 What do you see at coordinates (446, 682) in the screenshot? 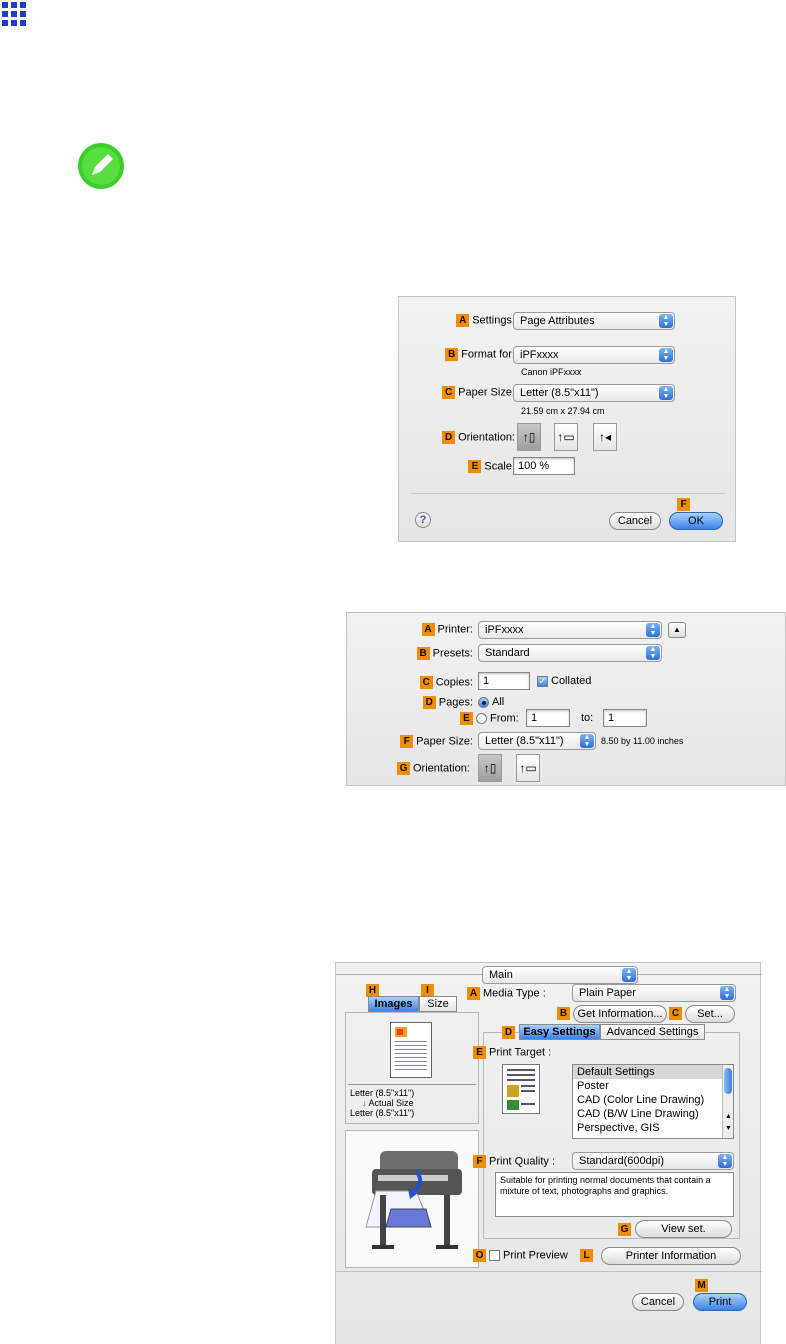
I see `copies-label: C Copies:` at bounding box center [446, 682].